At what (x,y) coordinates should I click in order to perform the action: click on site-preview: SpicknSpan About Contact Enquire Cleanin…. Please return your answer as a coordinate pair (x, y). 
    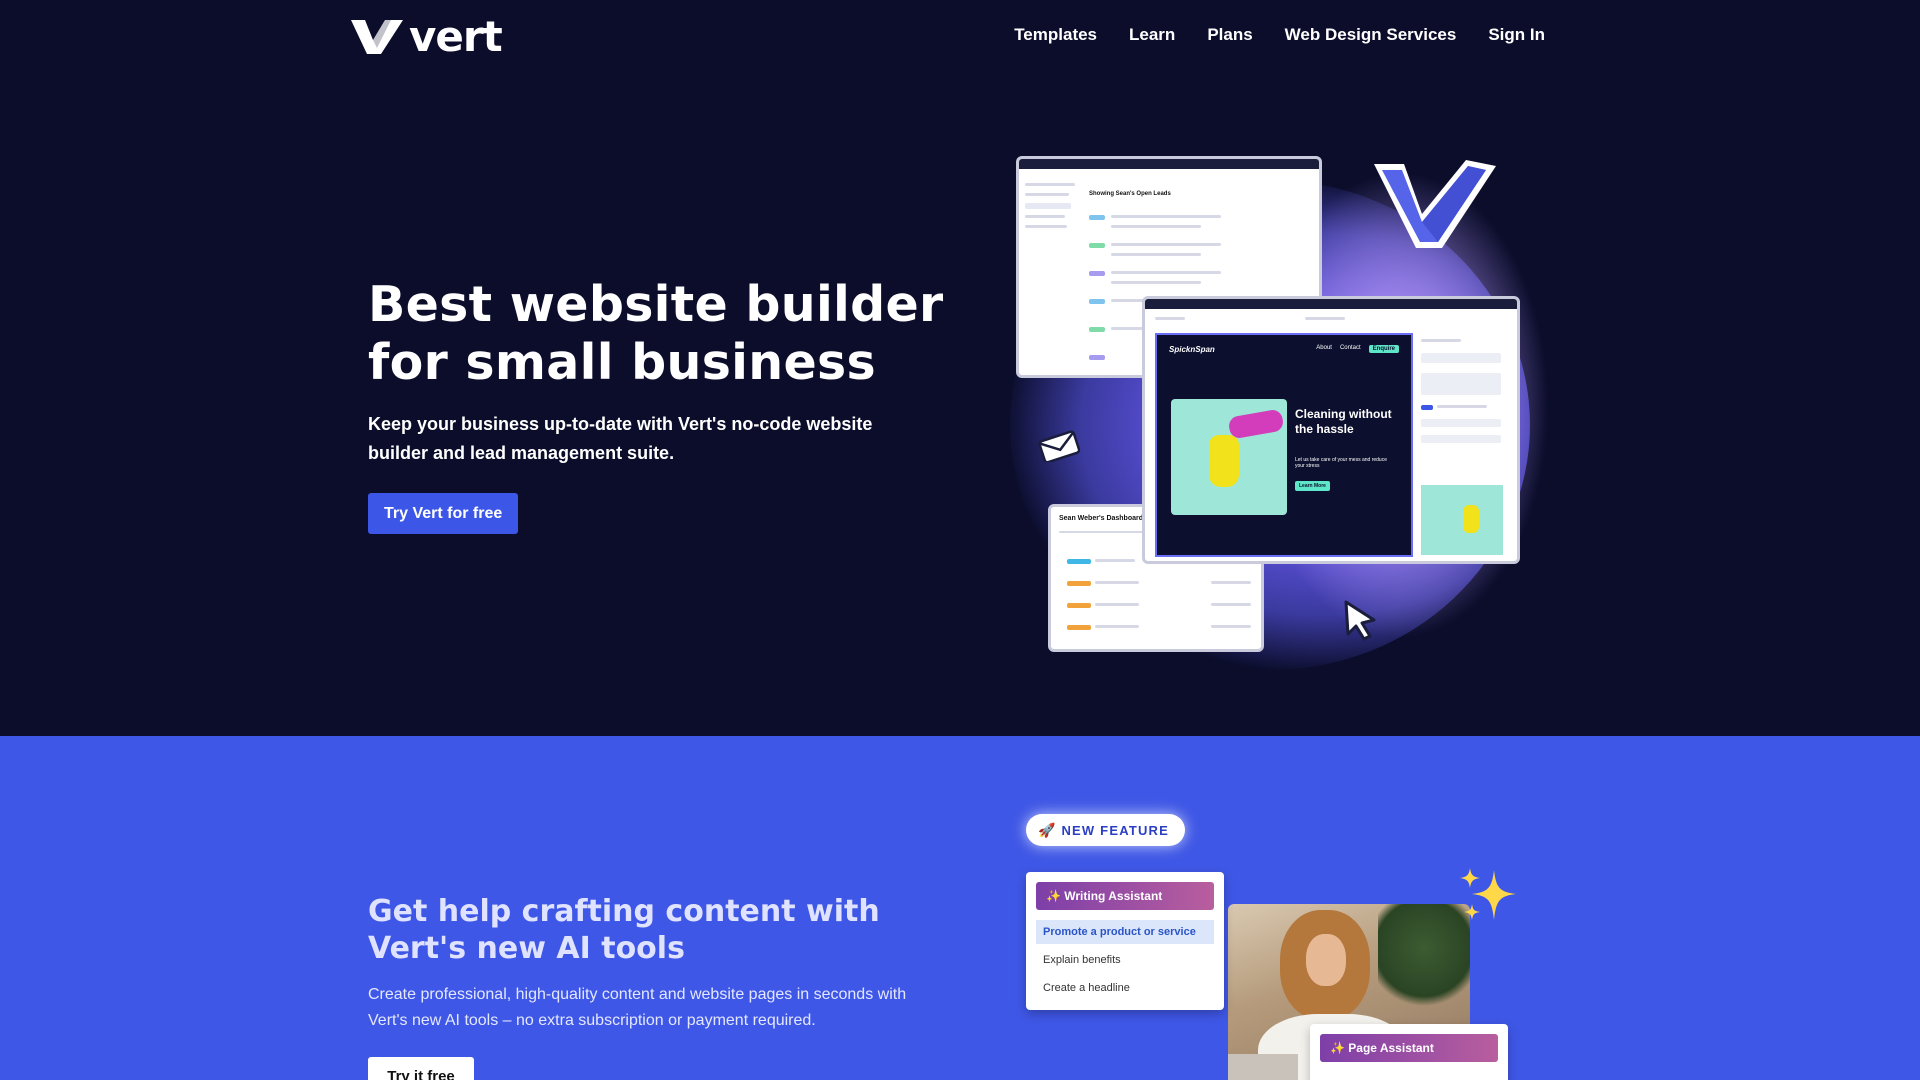
    Looking at the image, I should click on (1284, 445).